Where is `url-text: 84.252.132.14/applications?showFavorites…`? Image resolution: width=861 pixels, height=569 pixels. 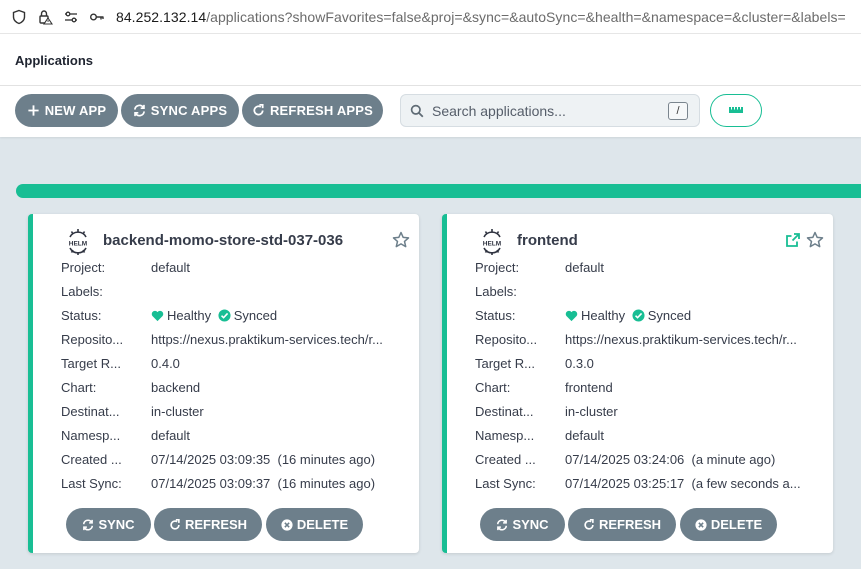
url-text: 84.252.132.14/applications?showFavorites… is located at coordinates (481, 17).